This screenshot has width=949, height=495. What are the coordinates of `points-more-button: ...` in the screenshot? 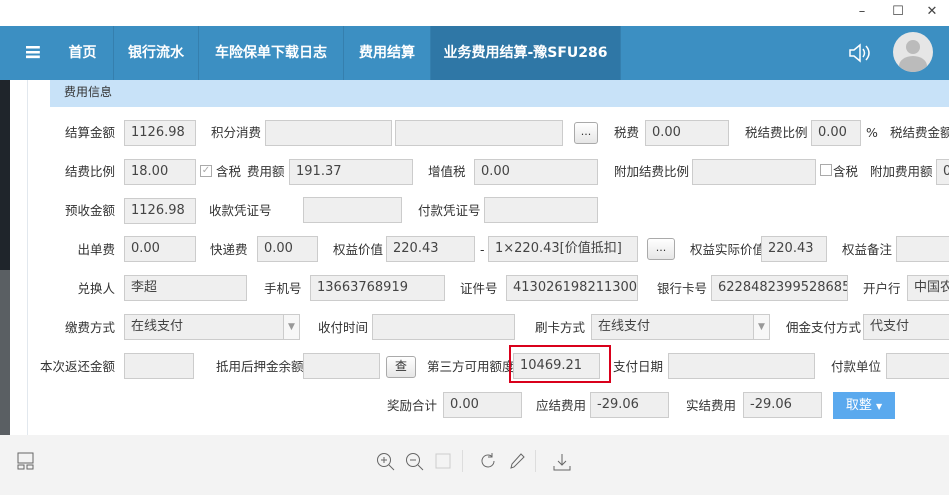 It's located at (586, 133).